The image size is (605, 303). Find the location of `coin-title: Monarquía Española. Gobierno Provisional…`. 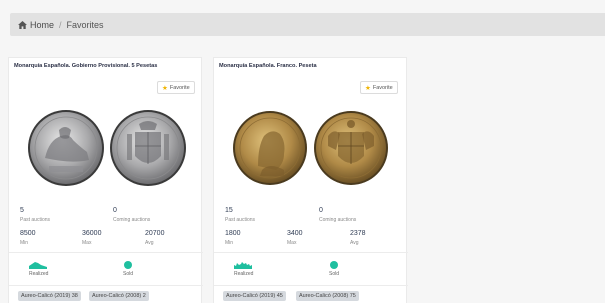

coin-title: Monarquía Española. Gobierno Provisional… is located at coordinates (85, 66).